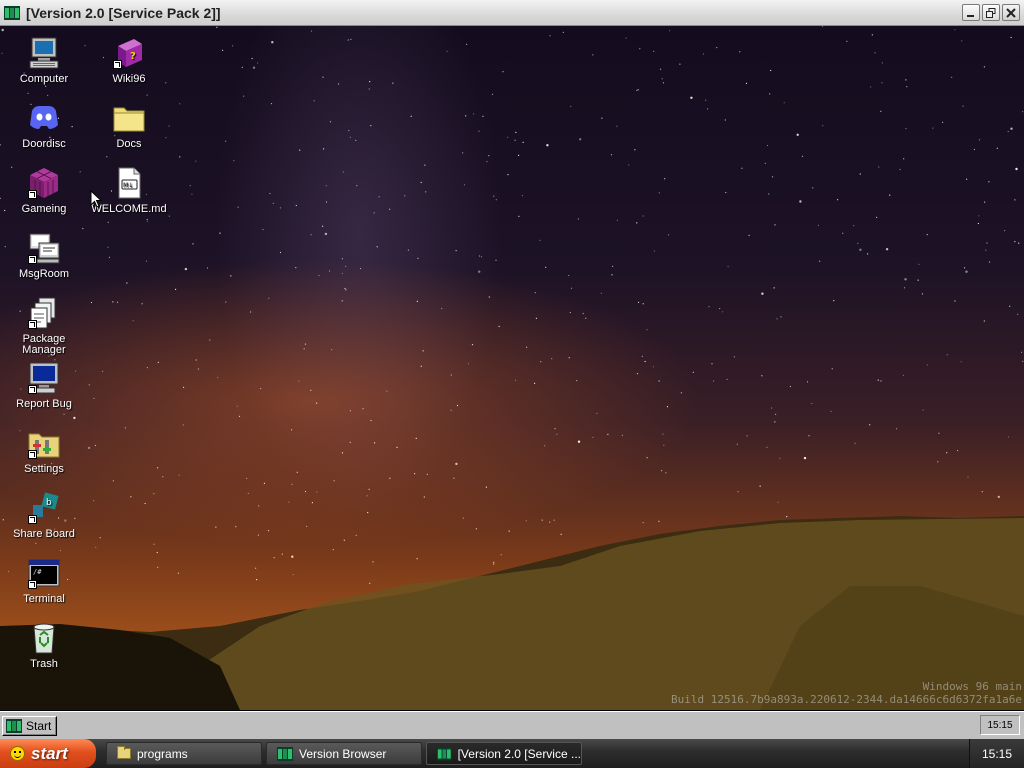 Image resolution: width=1024 pixels, height=768 pixels. What do you see at coordinates (49, 503) in the screenshot?
I see `svg-text: b` at bounding box center [49, 503].